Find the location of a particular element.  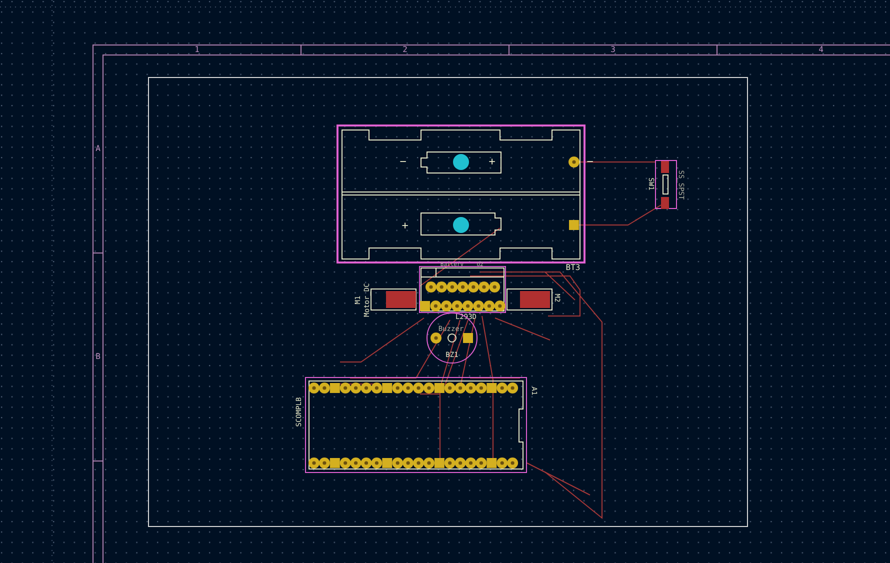

column-label: 2 is located at coordinates (405, 49).